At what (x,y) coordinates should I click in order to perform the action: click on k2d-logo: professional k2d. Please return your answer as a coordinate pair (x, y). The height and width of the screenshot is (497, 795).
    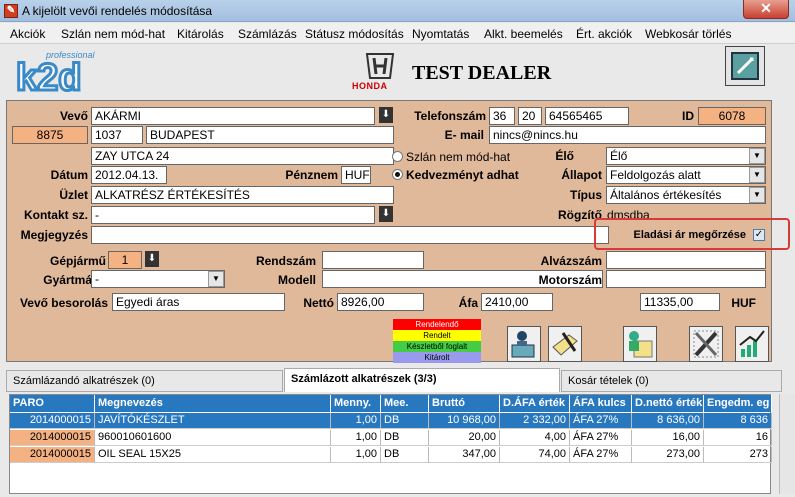
    Looking at the image, I should click on (55, 72).